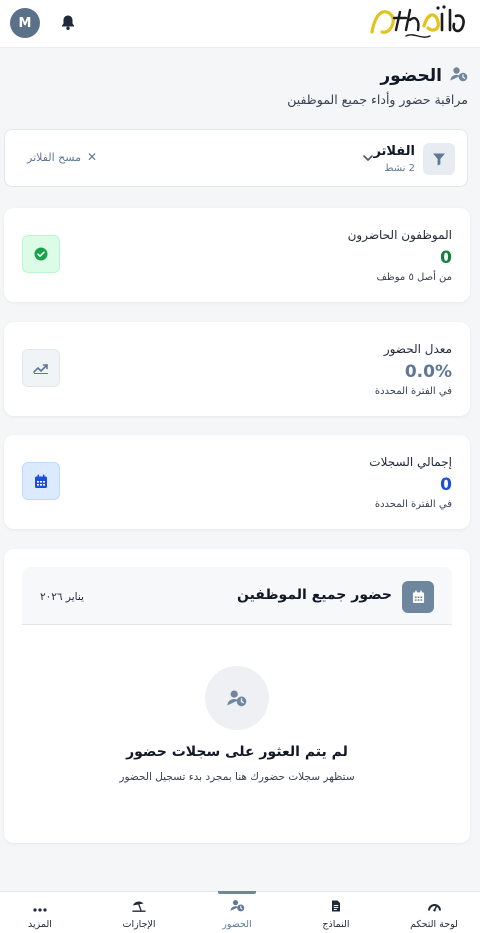 The image size is (480, 933). What do you see at coordinates (336, 924) in the screenshot?
I see `nav-label: النماذج` at bounding box center [336, 924].